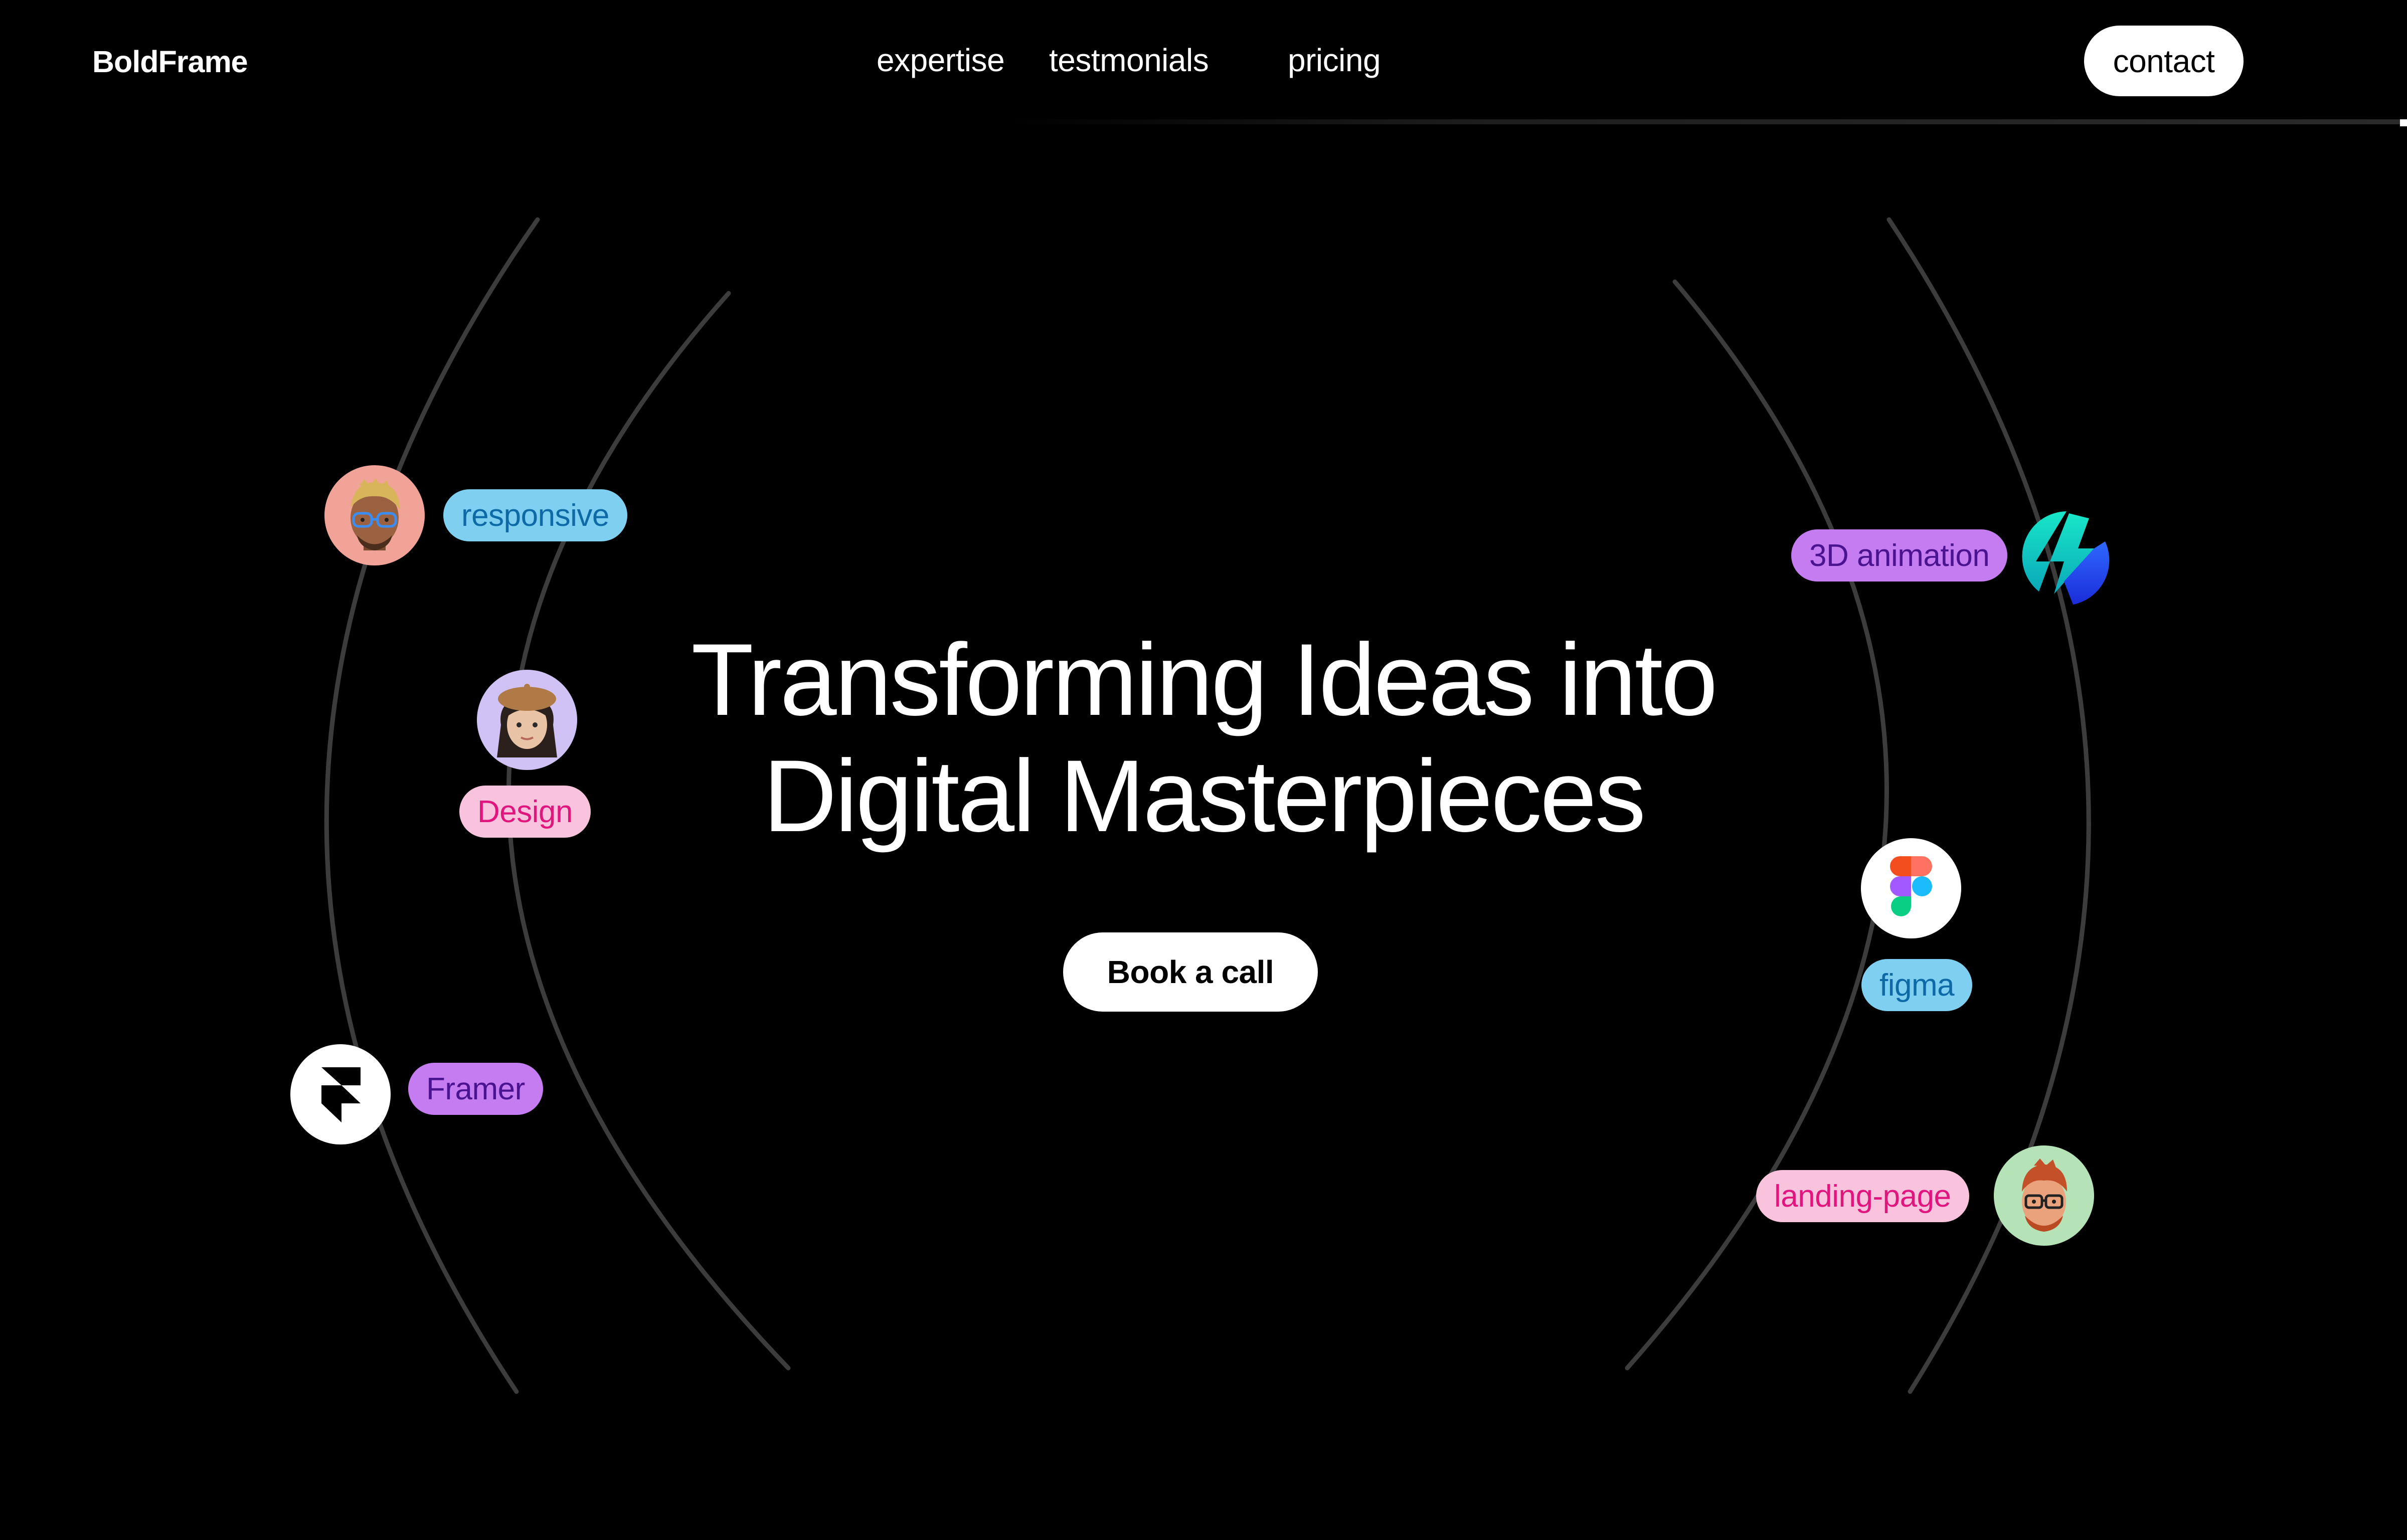 Image resolution: width=2407 pixels, height=1540 pixels. Describe the element at coordinates (475, 1089) in the screenshot. I see `tag-framer: Framer` at that location.